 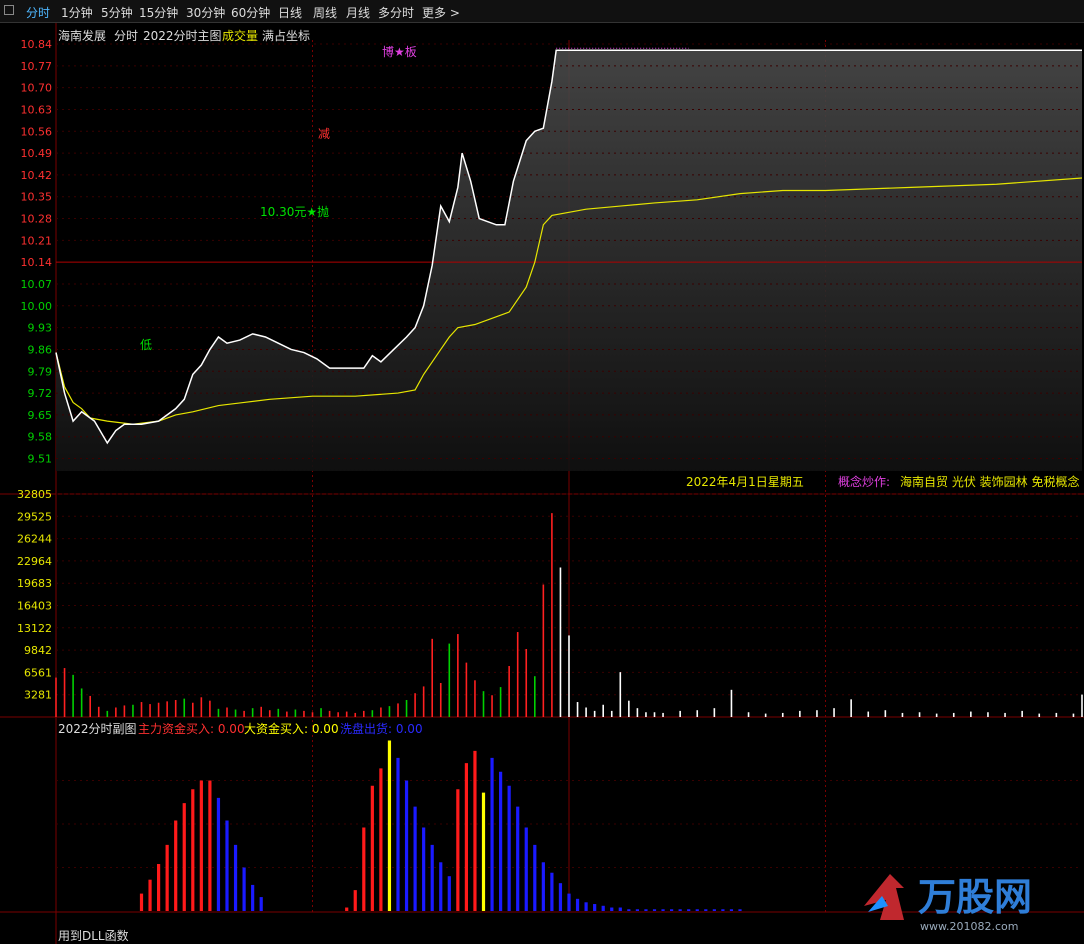 What do you see at coordinates (324, 134) in the screenshot?
I see `annotation-reduce: 减` at bounding box center [324, 134].